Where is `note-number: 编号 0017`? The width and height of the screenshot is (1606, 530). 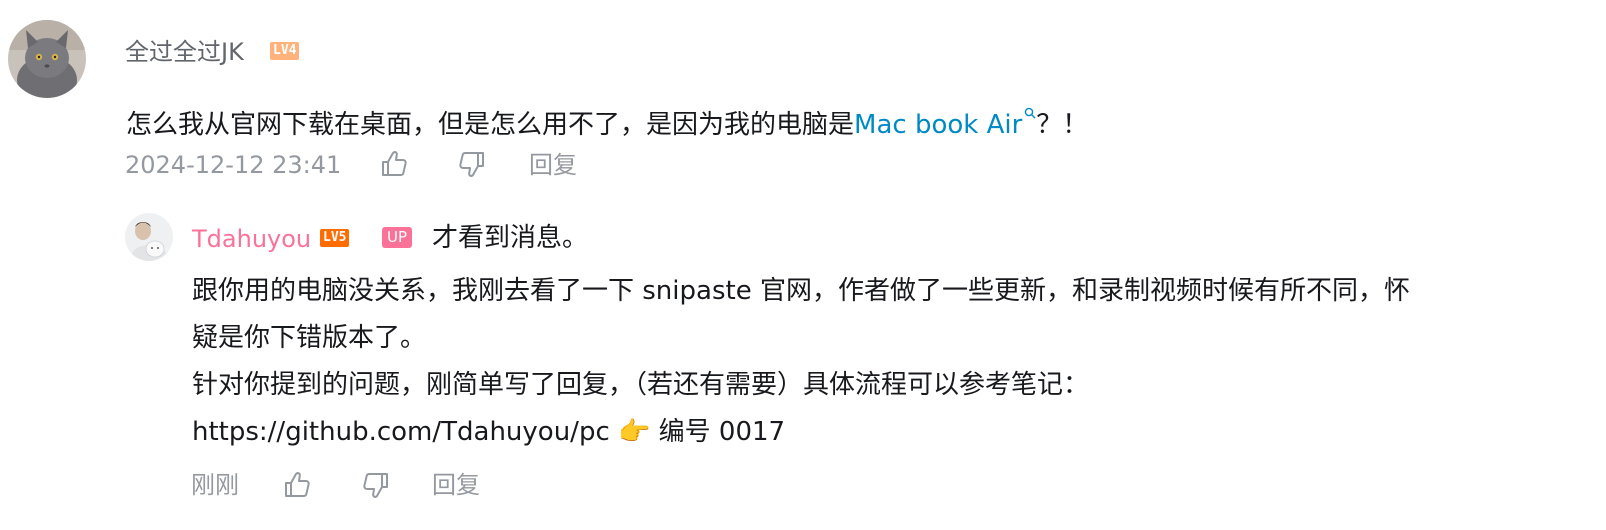 note-number: 编号 0017 is located at coordinates (722, 432).